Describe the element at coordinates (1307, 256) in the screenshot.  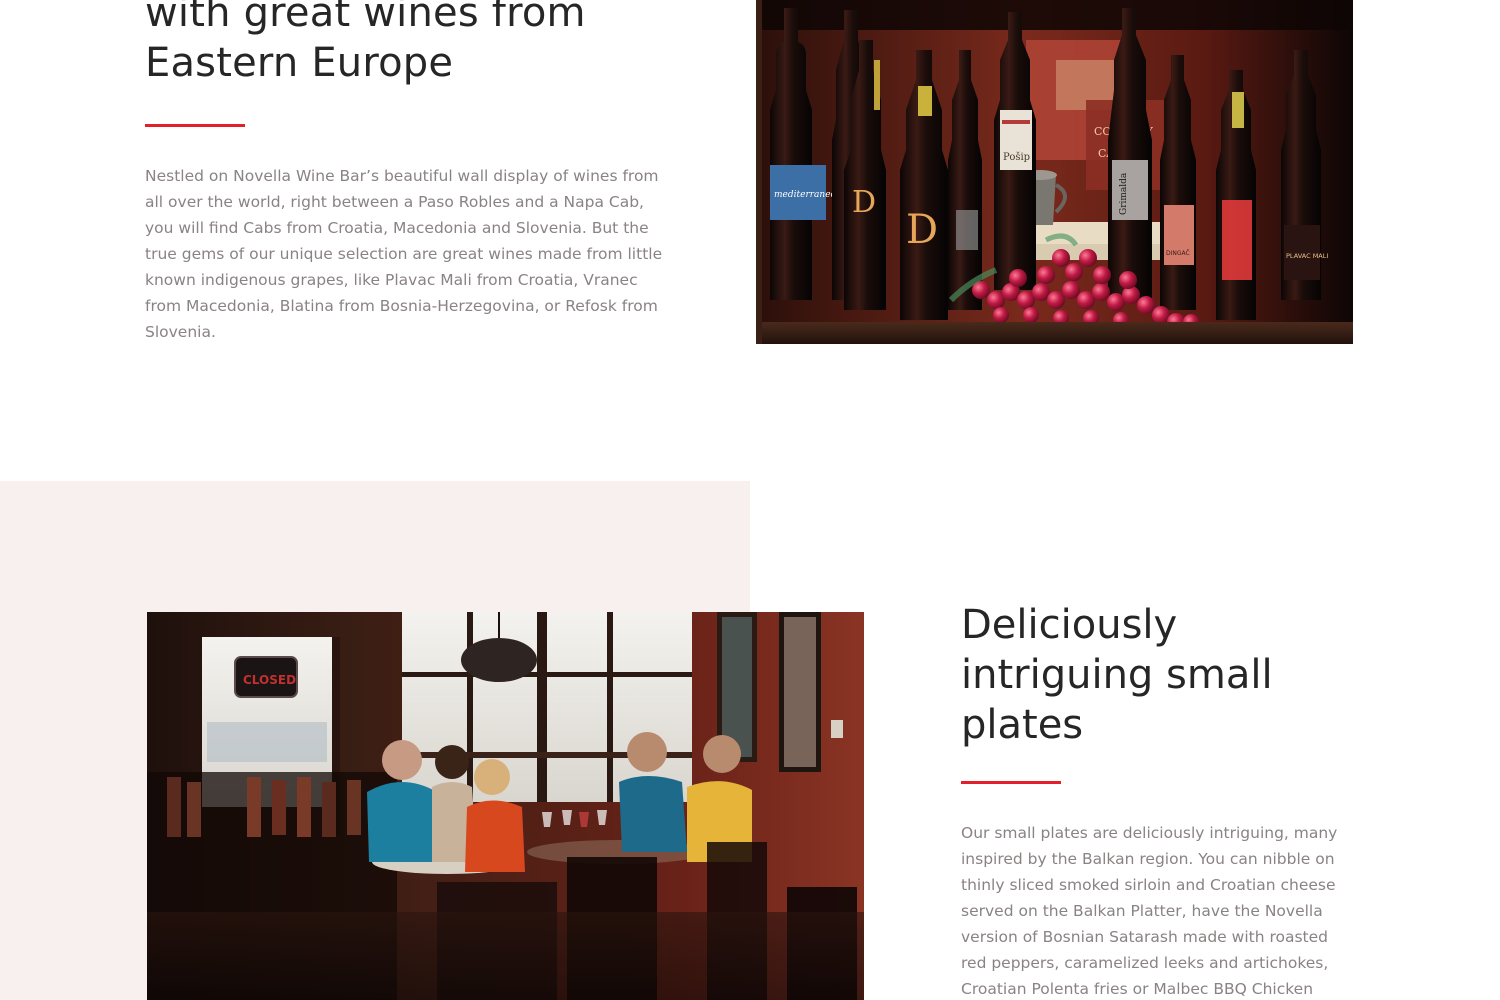
I see `plavac-mali-label: PLAVAC MALI` at that location.